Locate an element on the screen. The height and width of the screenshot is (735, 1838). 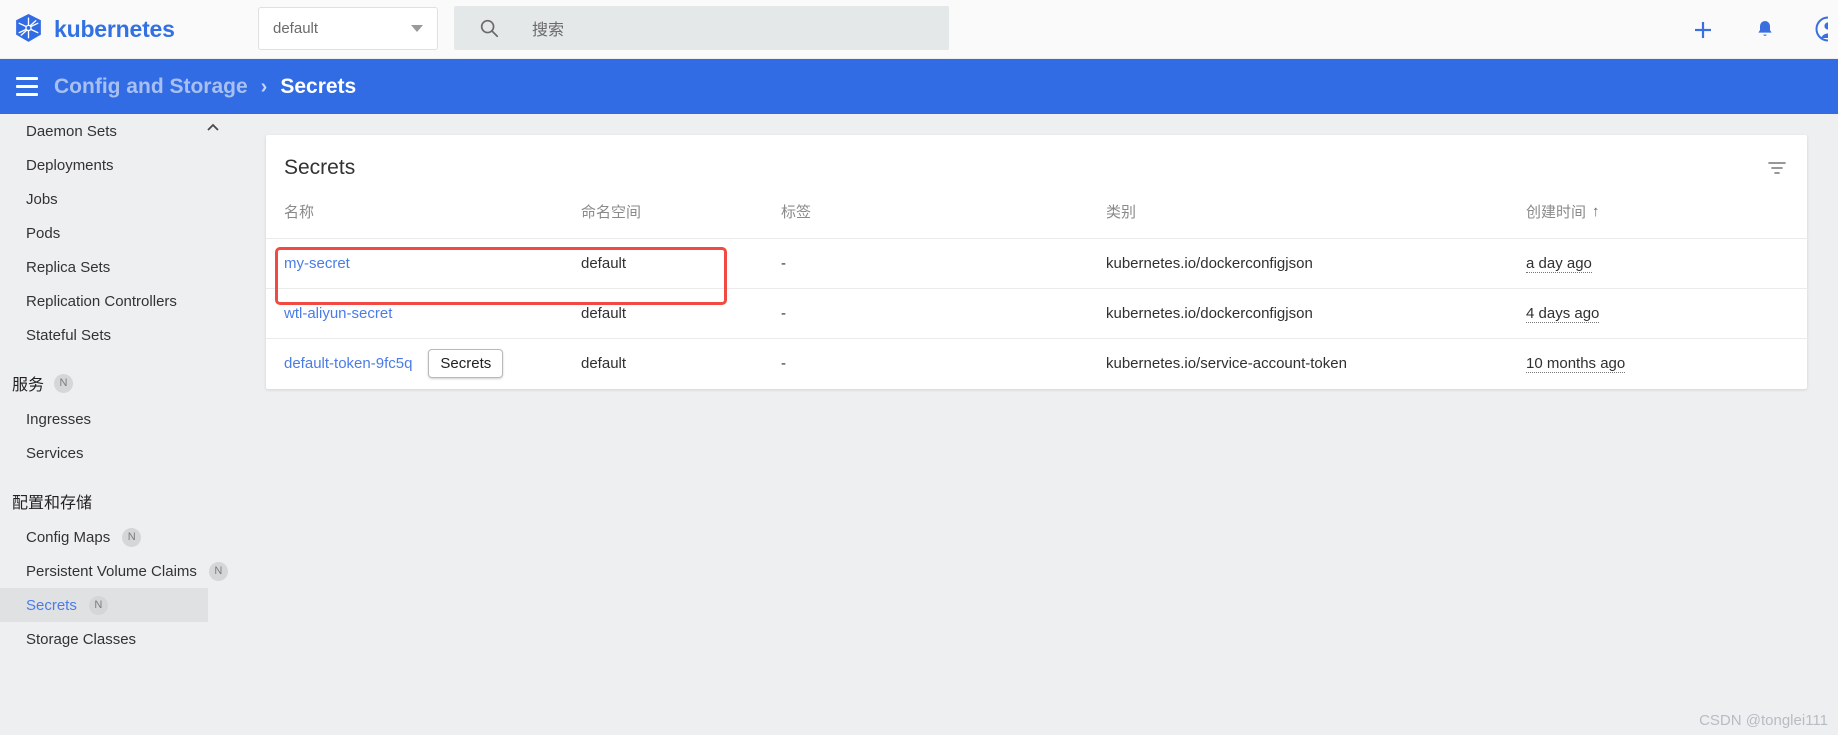
column-header-label: 名称 is located at coordinates (299, 212).